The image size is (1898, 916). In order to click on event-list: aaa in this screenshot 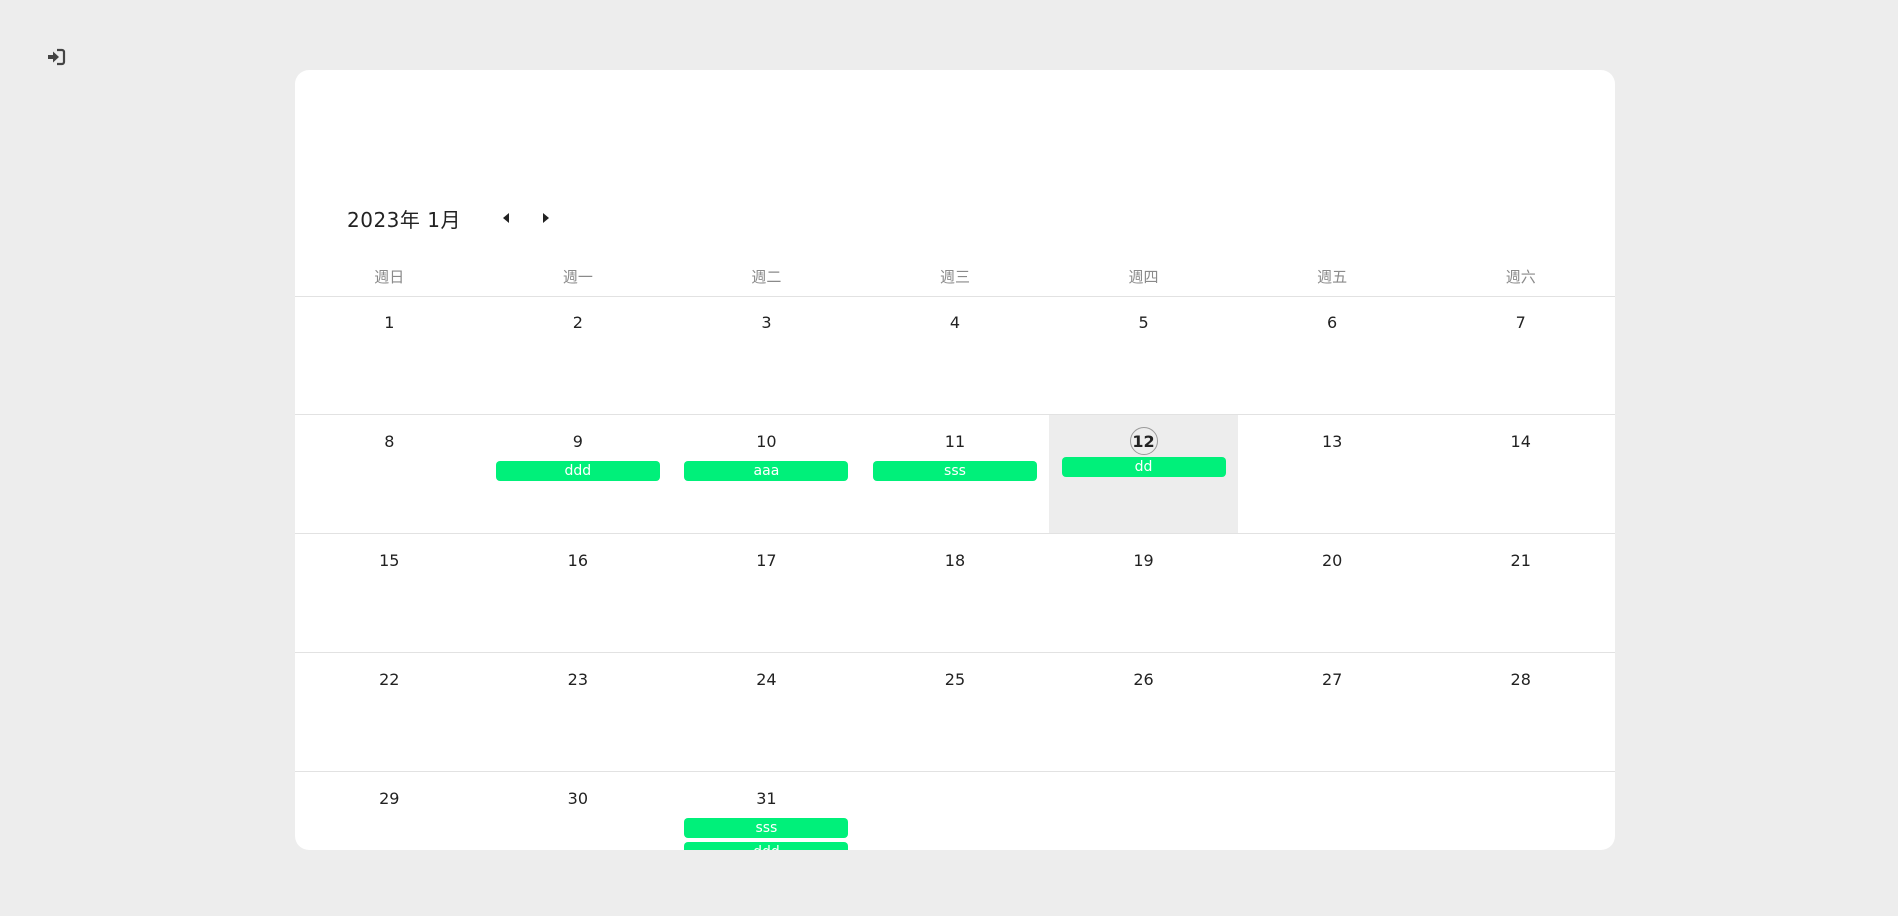, I will do `click(766, 471)`.